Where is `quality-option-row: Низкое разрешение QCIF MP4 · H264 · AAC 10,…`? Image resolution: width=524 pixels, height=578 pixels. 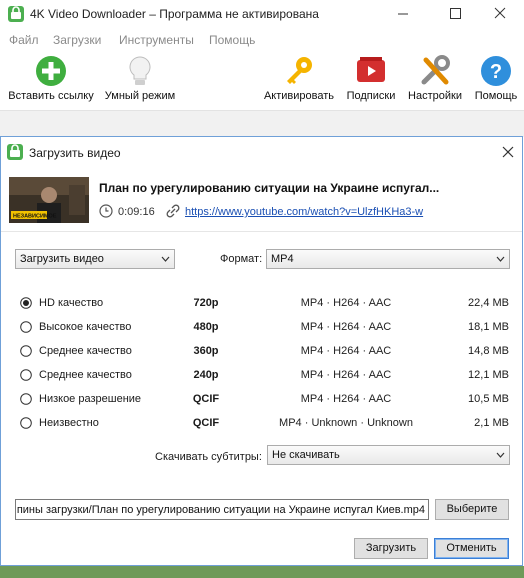 quality-option-row: Низкое разрешение QCIF MP4 · H264 · AAC 10,… is located at coordinates (261, 400).